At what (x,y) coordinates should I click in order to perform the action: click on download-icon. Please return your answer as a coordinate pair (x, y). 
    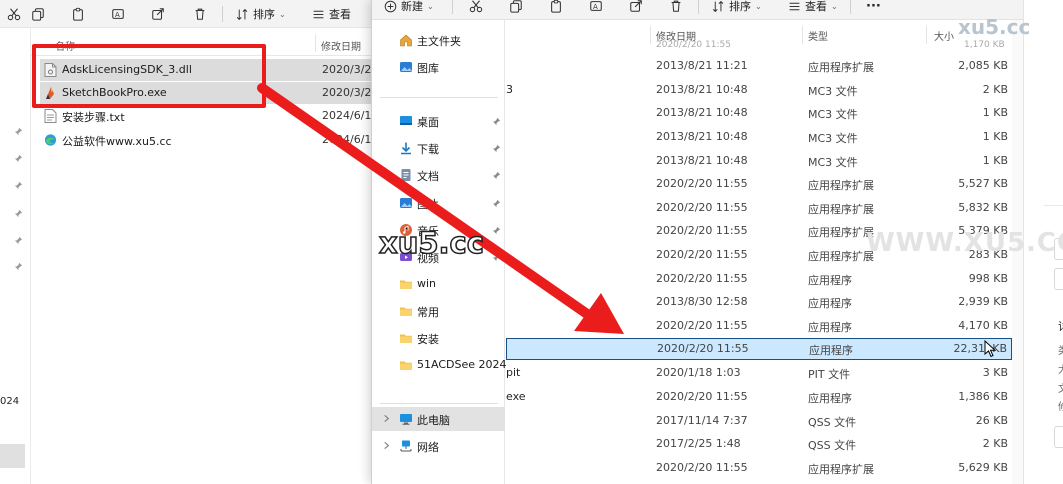
    Looking at the image, I should click on (406, 148).